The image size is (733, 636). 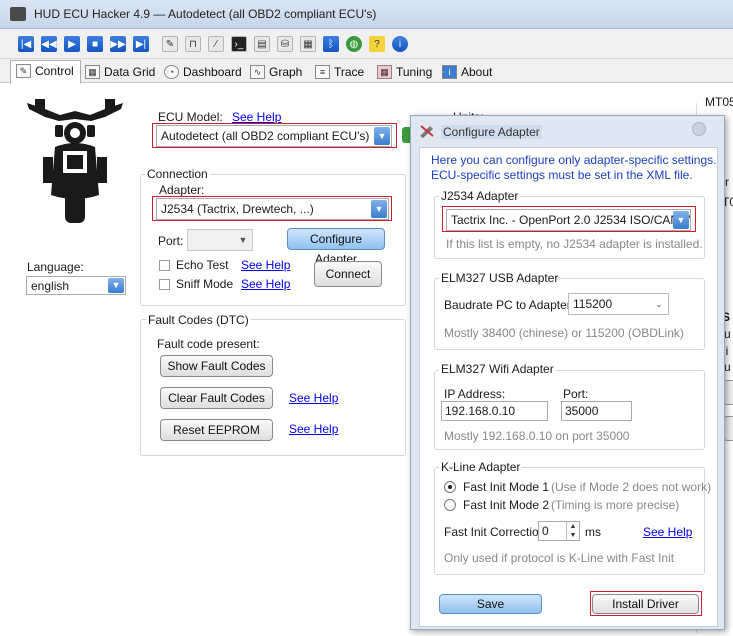 I want to click on info-icon: i, so click(x=400, y=44).